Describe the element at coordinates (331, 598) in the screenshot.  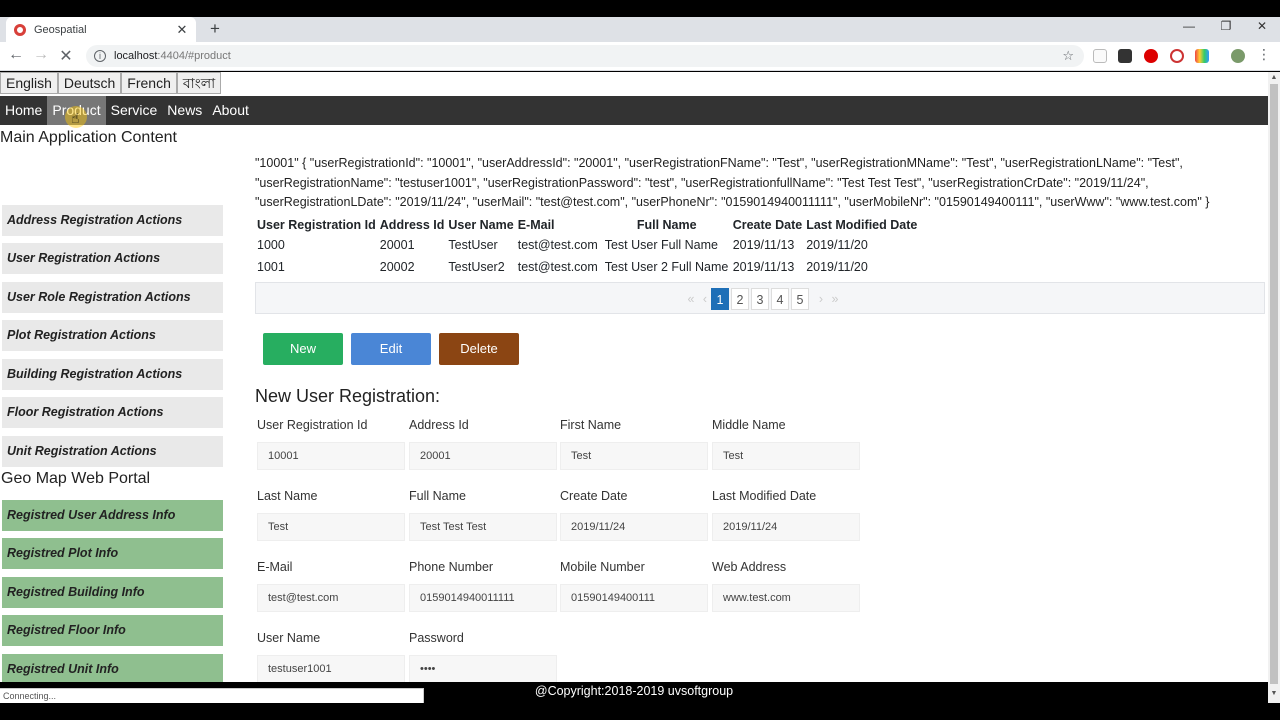
I see `email-input: test@test.com` at that location.